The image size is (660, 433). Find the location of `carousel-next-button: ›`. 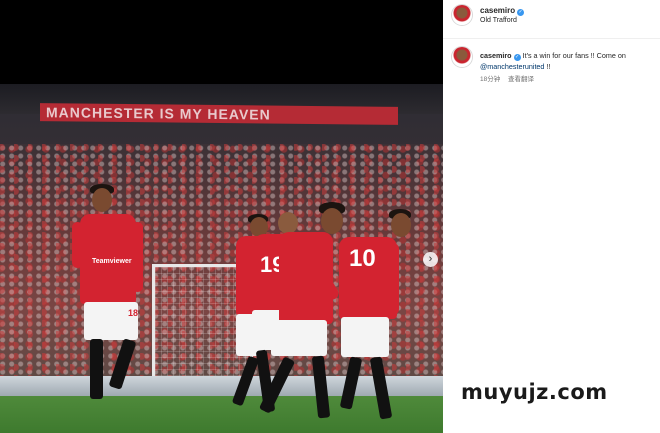

carousel-next-button: › is located at coordinates (430, 259).